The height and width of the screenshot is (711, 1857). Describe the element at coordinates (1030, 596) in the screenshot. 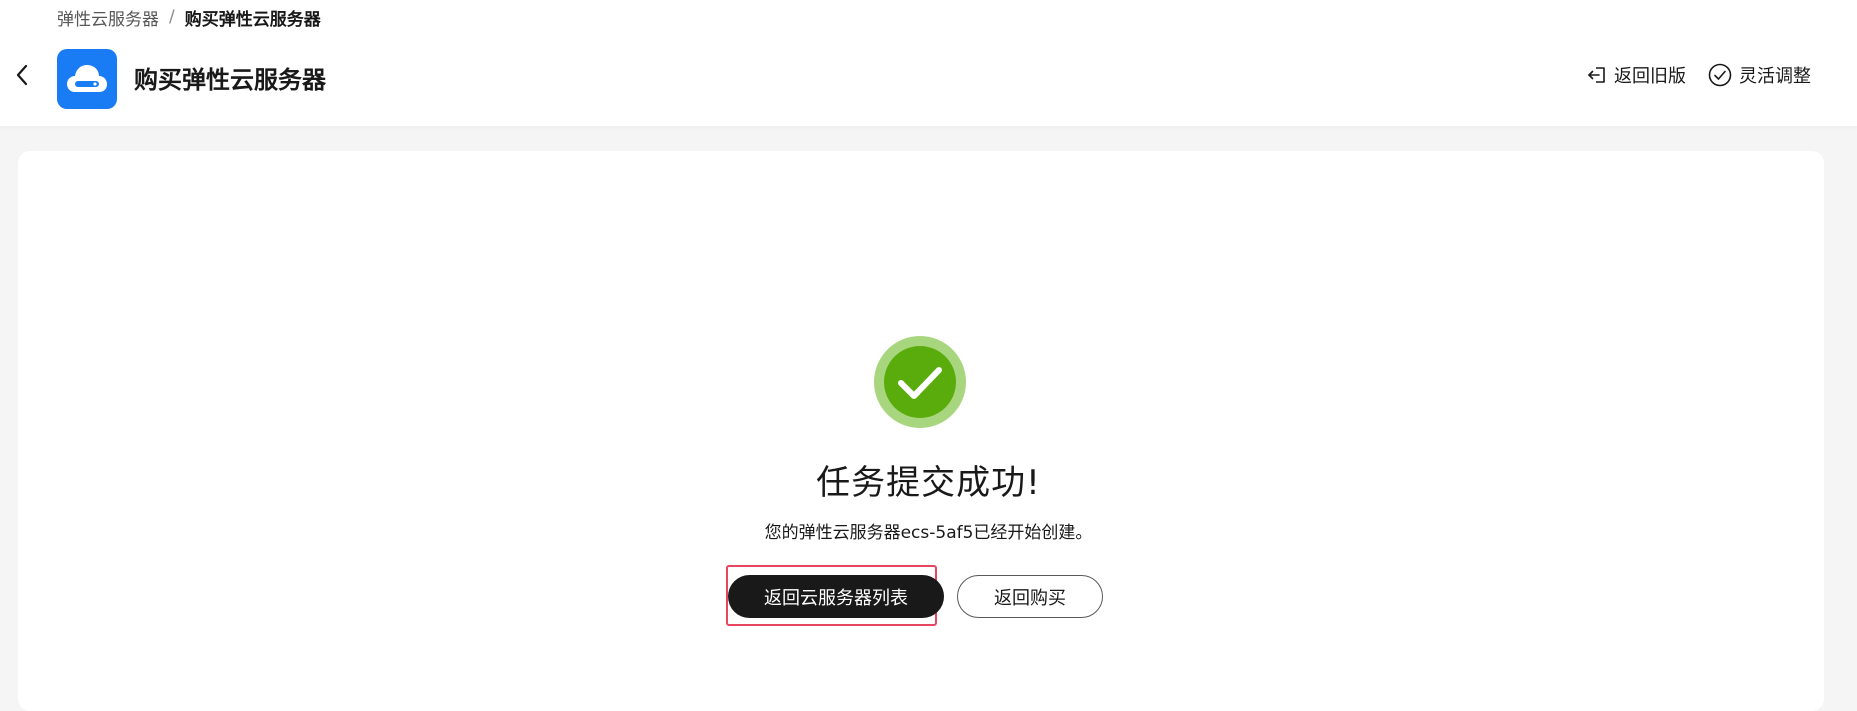

I see `return-purchase-button: 返回购买` at that location.